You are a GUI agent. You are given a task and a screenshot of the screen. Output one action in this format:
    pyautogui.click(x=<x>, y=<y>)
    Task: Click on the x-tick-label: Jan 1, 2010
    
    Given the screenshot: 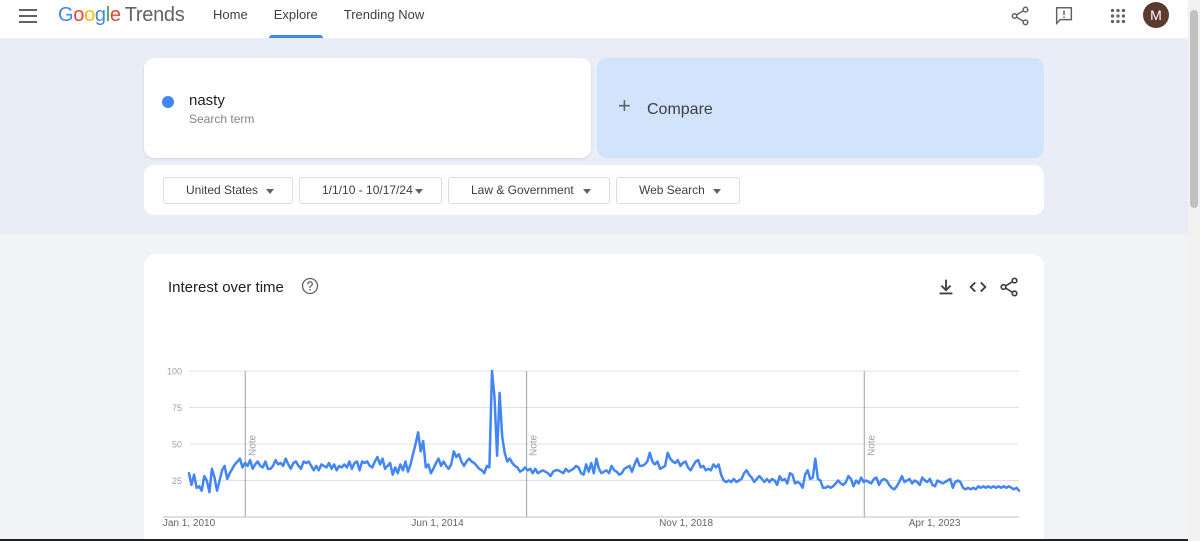 What is the action you would take?
    pyautogui.click(x=189, y=523)
    